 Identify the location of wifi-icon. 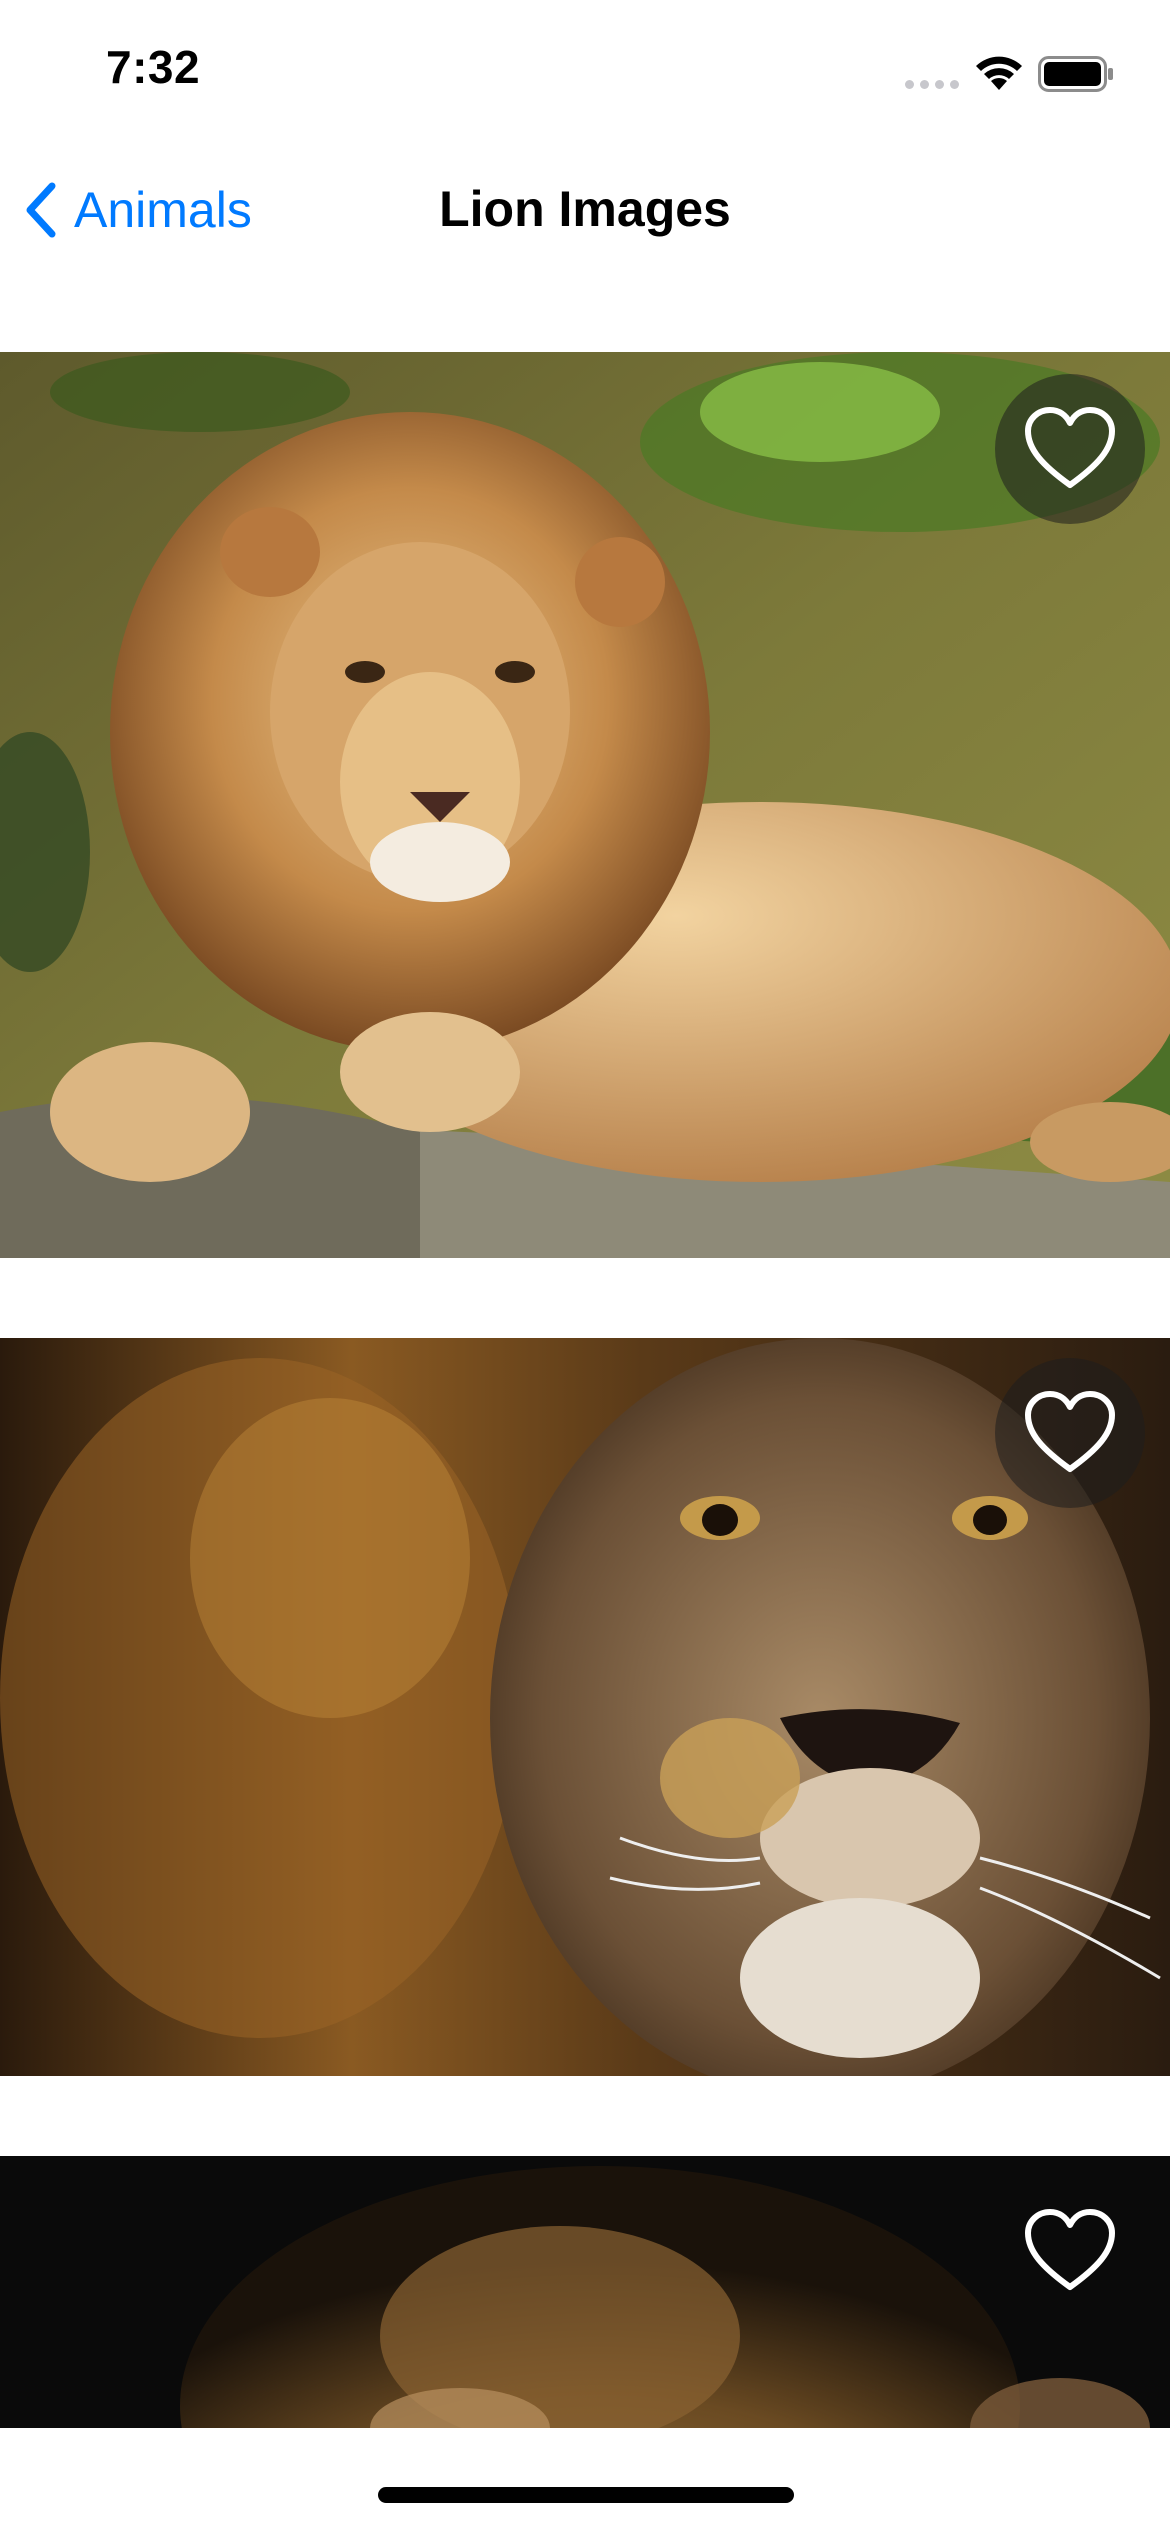
(999, 73).